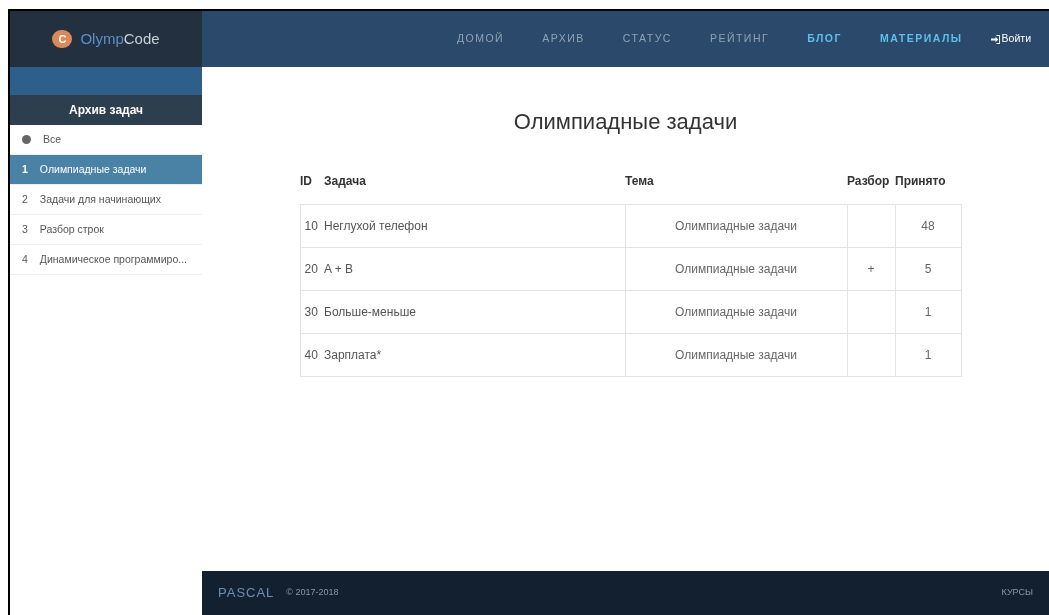 The height and width of the screenshot is (615, 1049). What do you see at coordinates (106, 110) in the screenshot?
I see `sidebar-title: Архив задач` at bounding box center [106, 110].